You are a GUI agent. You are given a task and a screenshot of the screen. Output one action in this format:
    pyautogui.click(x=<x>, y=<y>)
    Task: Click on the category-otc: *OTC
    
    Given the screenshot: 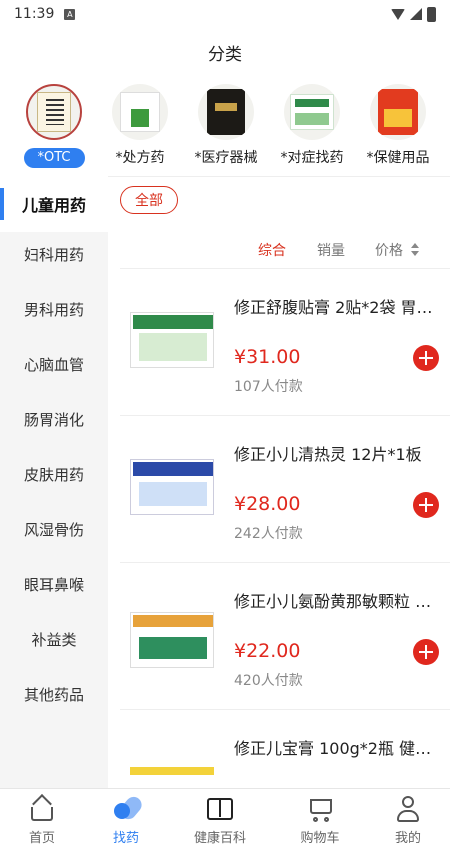 What is the action you would take?
    pyautogui.click(x=54, y=126)
    